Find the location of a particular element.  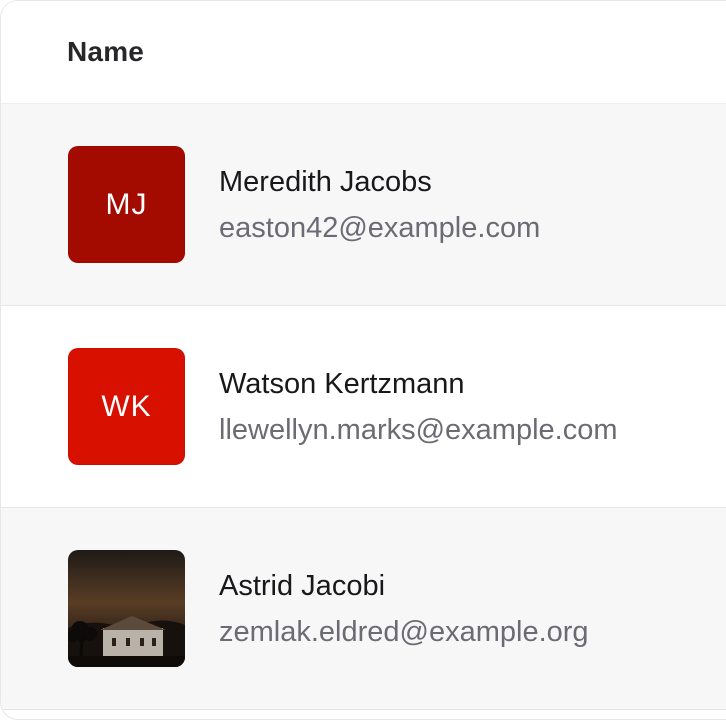

photo-avatar is located at coordinates (126, 608).